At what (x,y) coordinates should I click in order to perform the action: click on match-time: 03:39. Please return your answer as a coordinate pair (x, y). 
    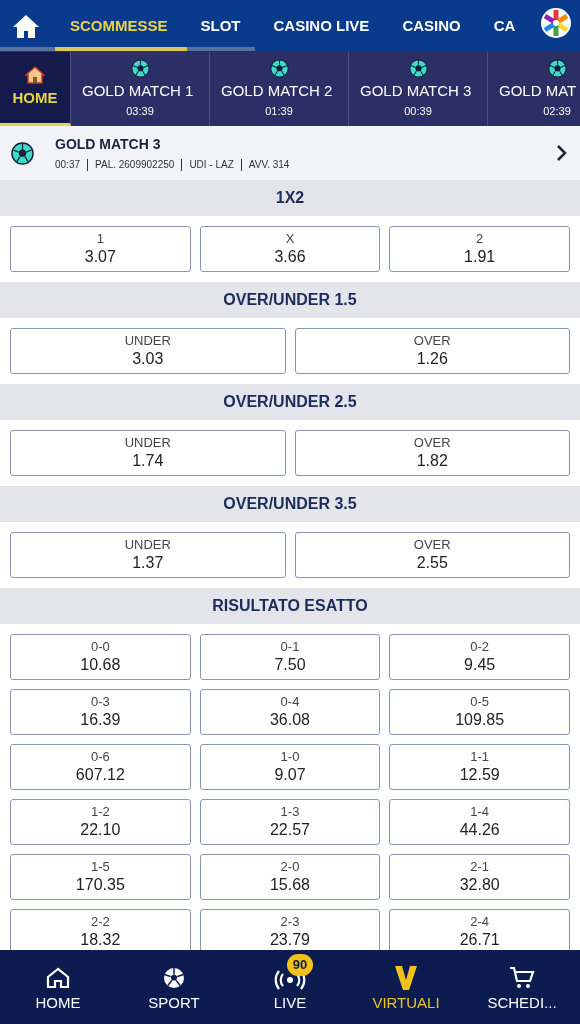
    Looking at the image, I should click on (140, 111).